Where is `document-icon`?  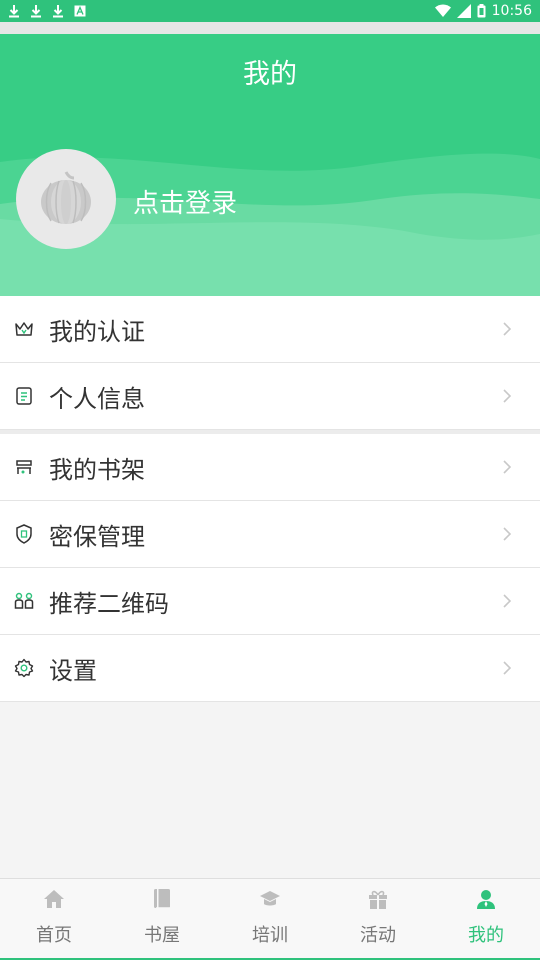
document-icon is located at coordinates (24, 396).